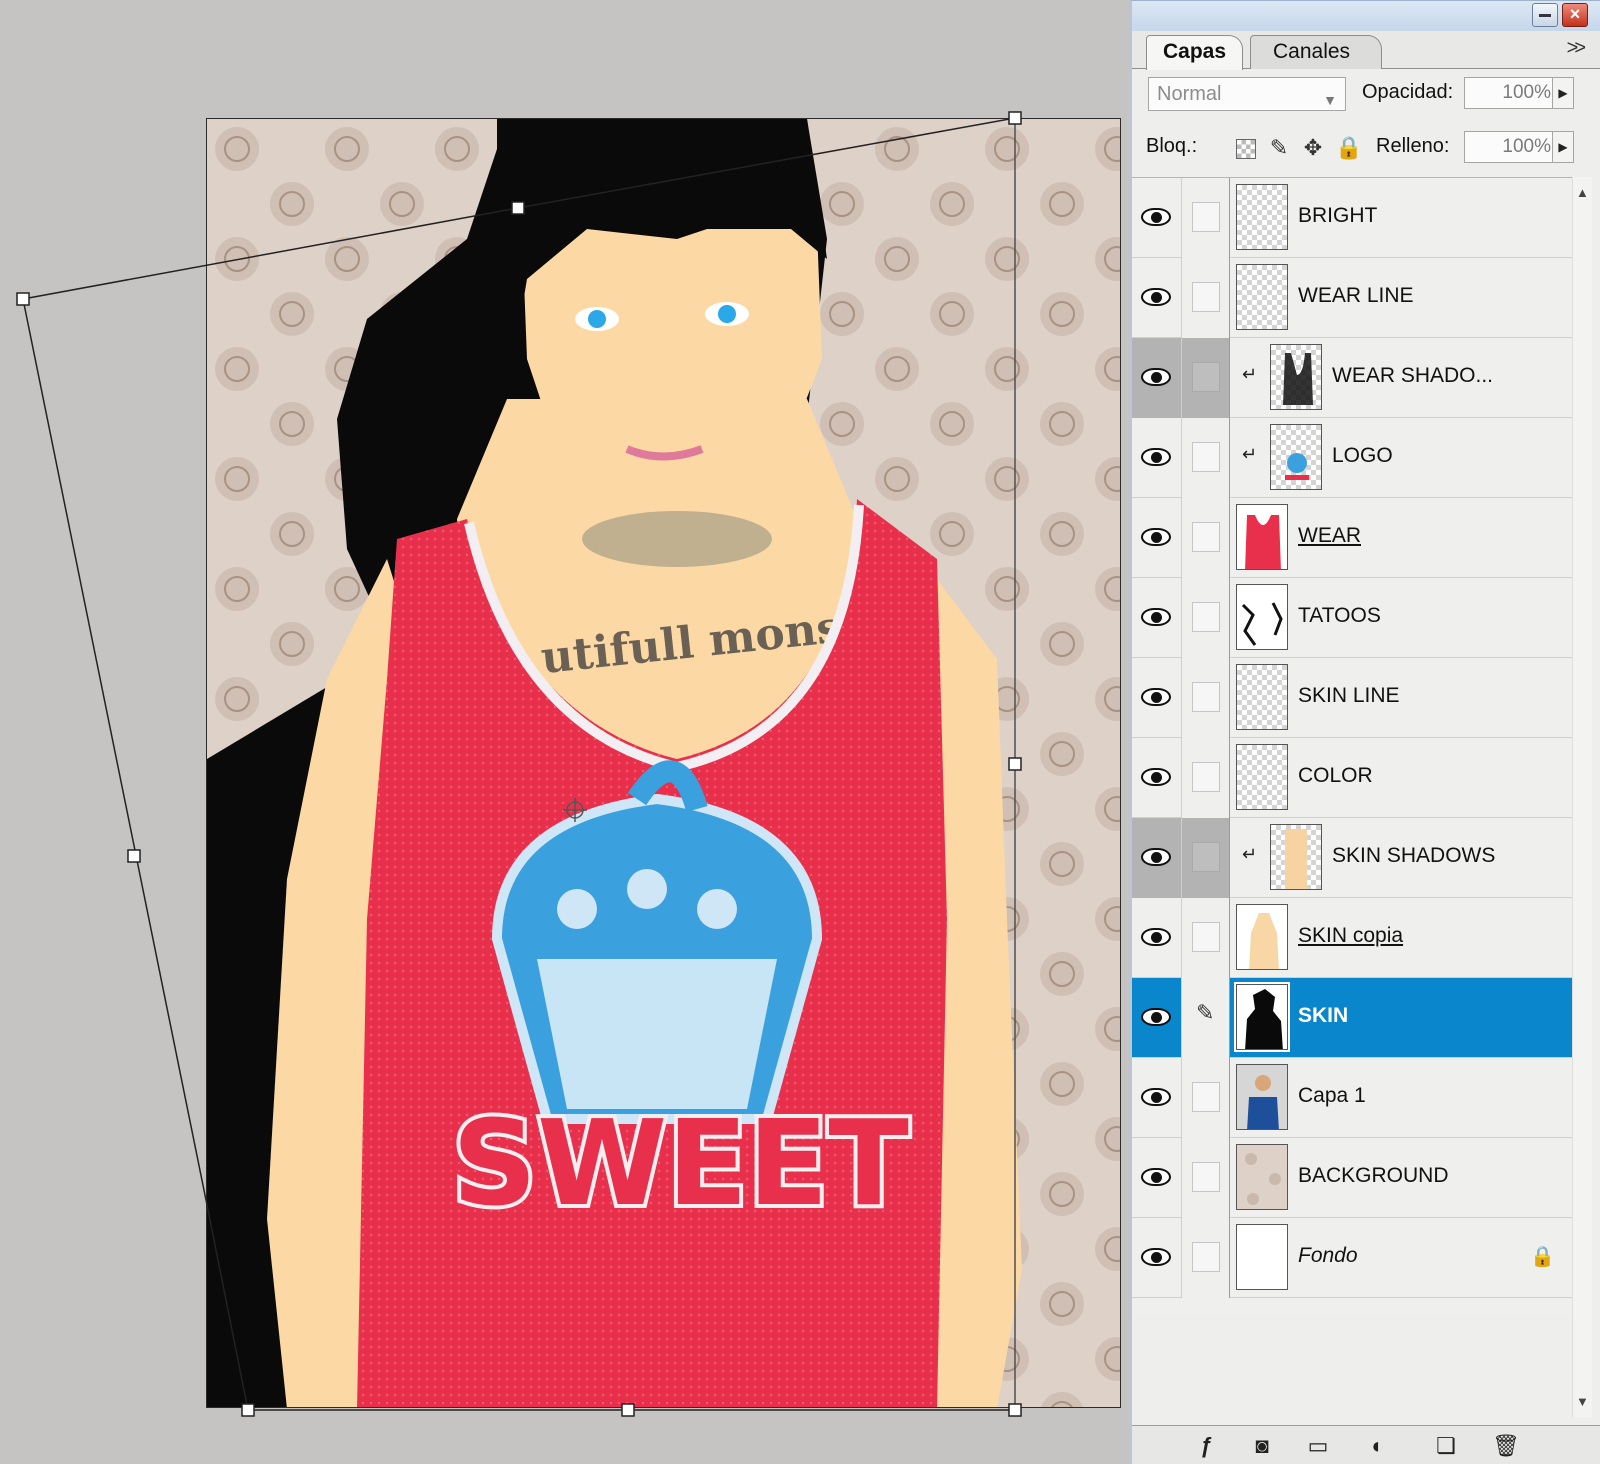 The height and width of the screenshot is (1464, 1600). I want to click on tab-canales: Canales, so click(1316, 52).